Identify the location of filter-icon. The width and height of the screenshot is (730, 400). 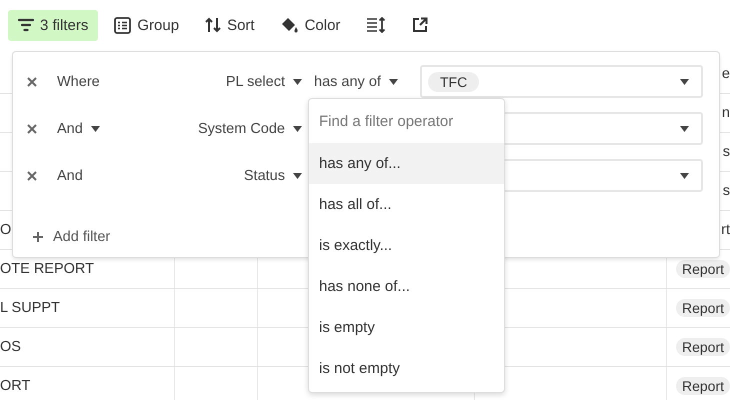
(26, 25).